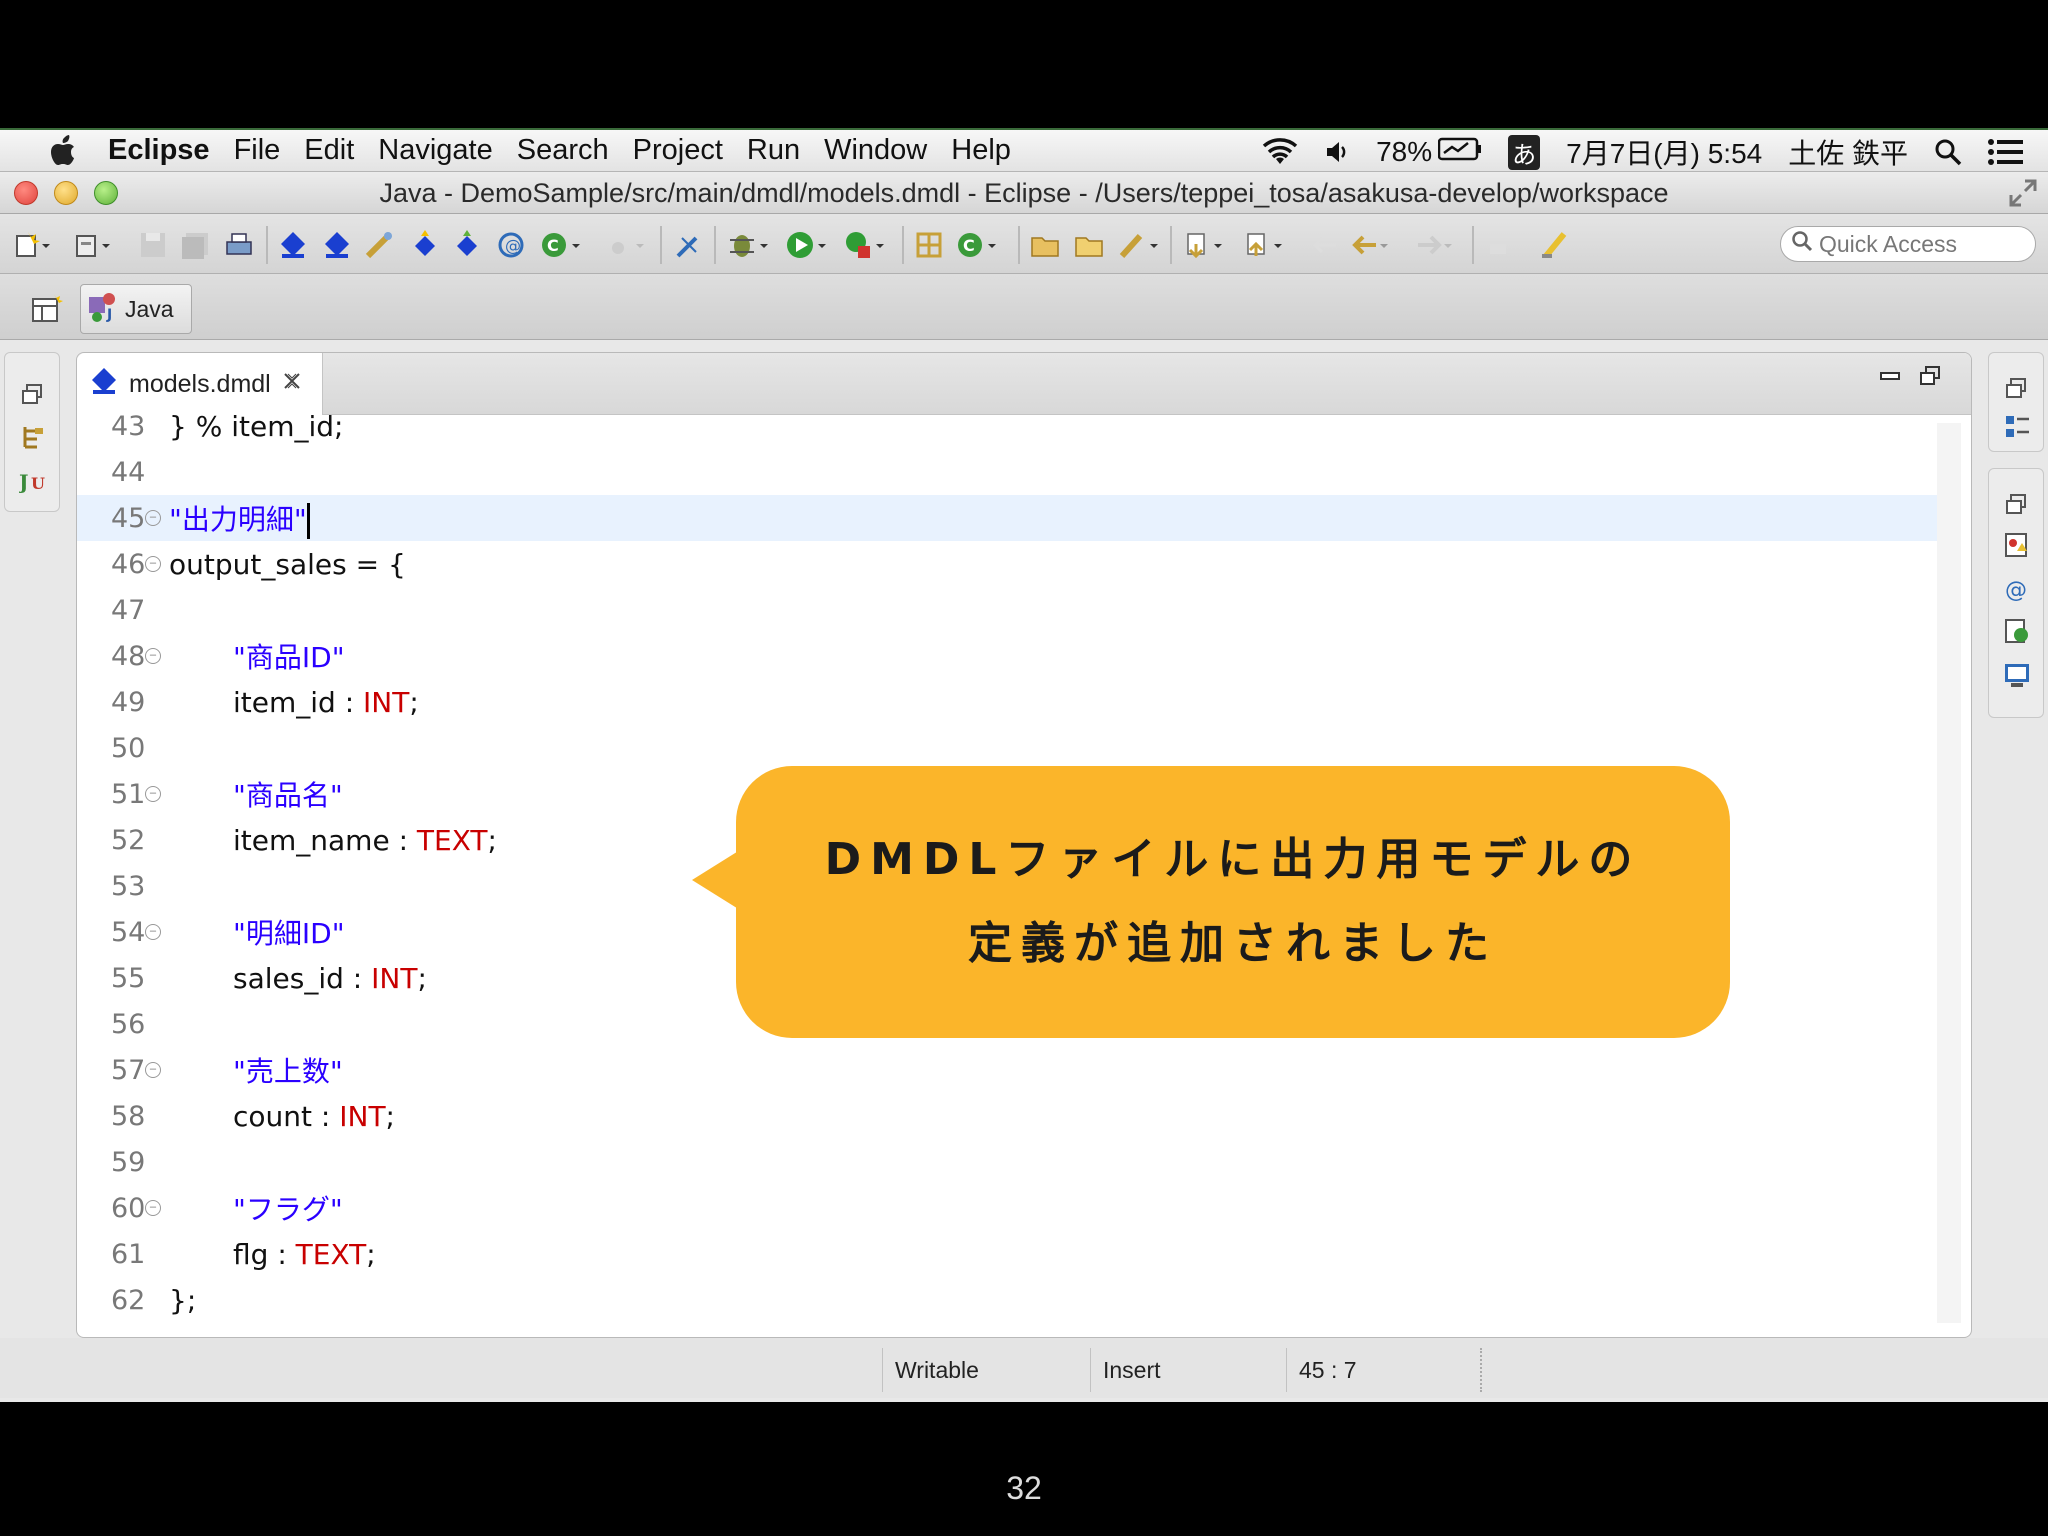 Image resolution: width=2048 pixels, height=1536 pixels. What do you see at coordinates (875, 150) in the screenshot?
I see `menu-window: Window` at bounding box center [875, 150].